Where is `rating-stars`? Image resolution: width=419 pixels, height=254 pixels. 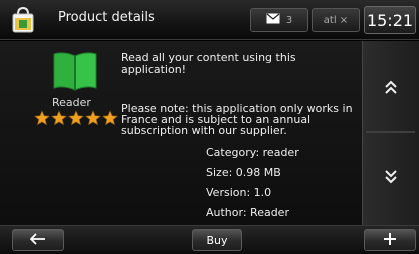 rating-stars is located at coordinates (76, 118).